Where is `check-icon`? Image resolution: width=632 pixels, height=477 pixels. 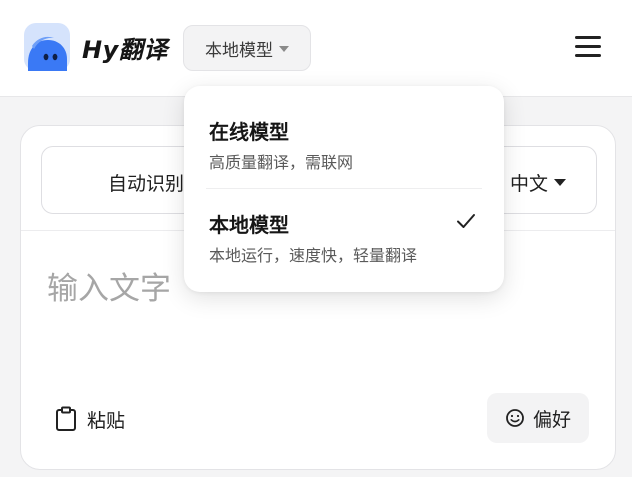
check-icon is located at coordinates (466, 221).